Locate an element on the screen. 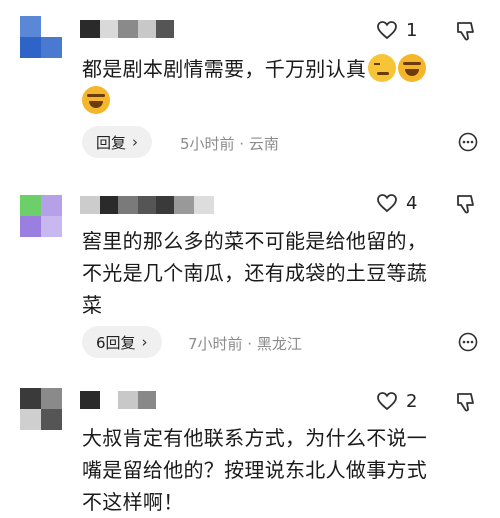 The height and width of the screenshot is (518, 500). reply-button: 6回复 › is located at coordinates (122, 342).